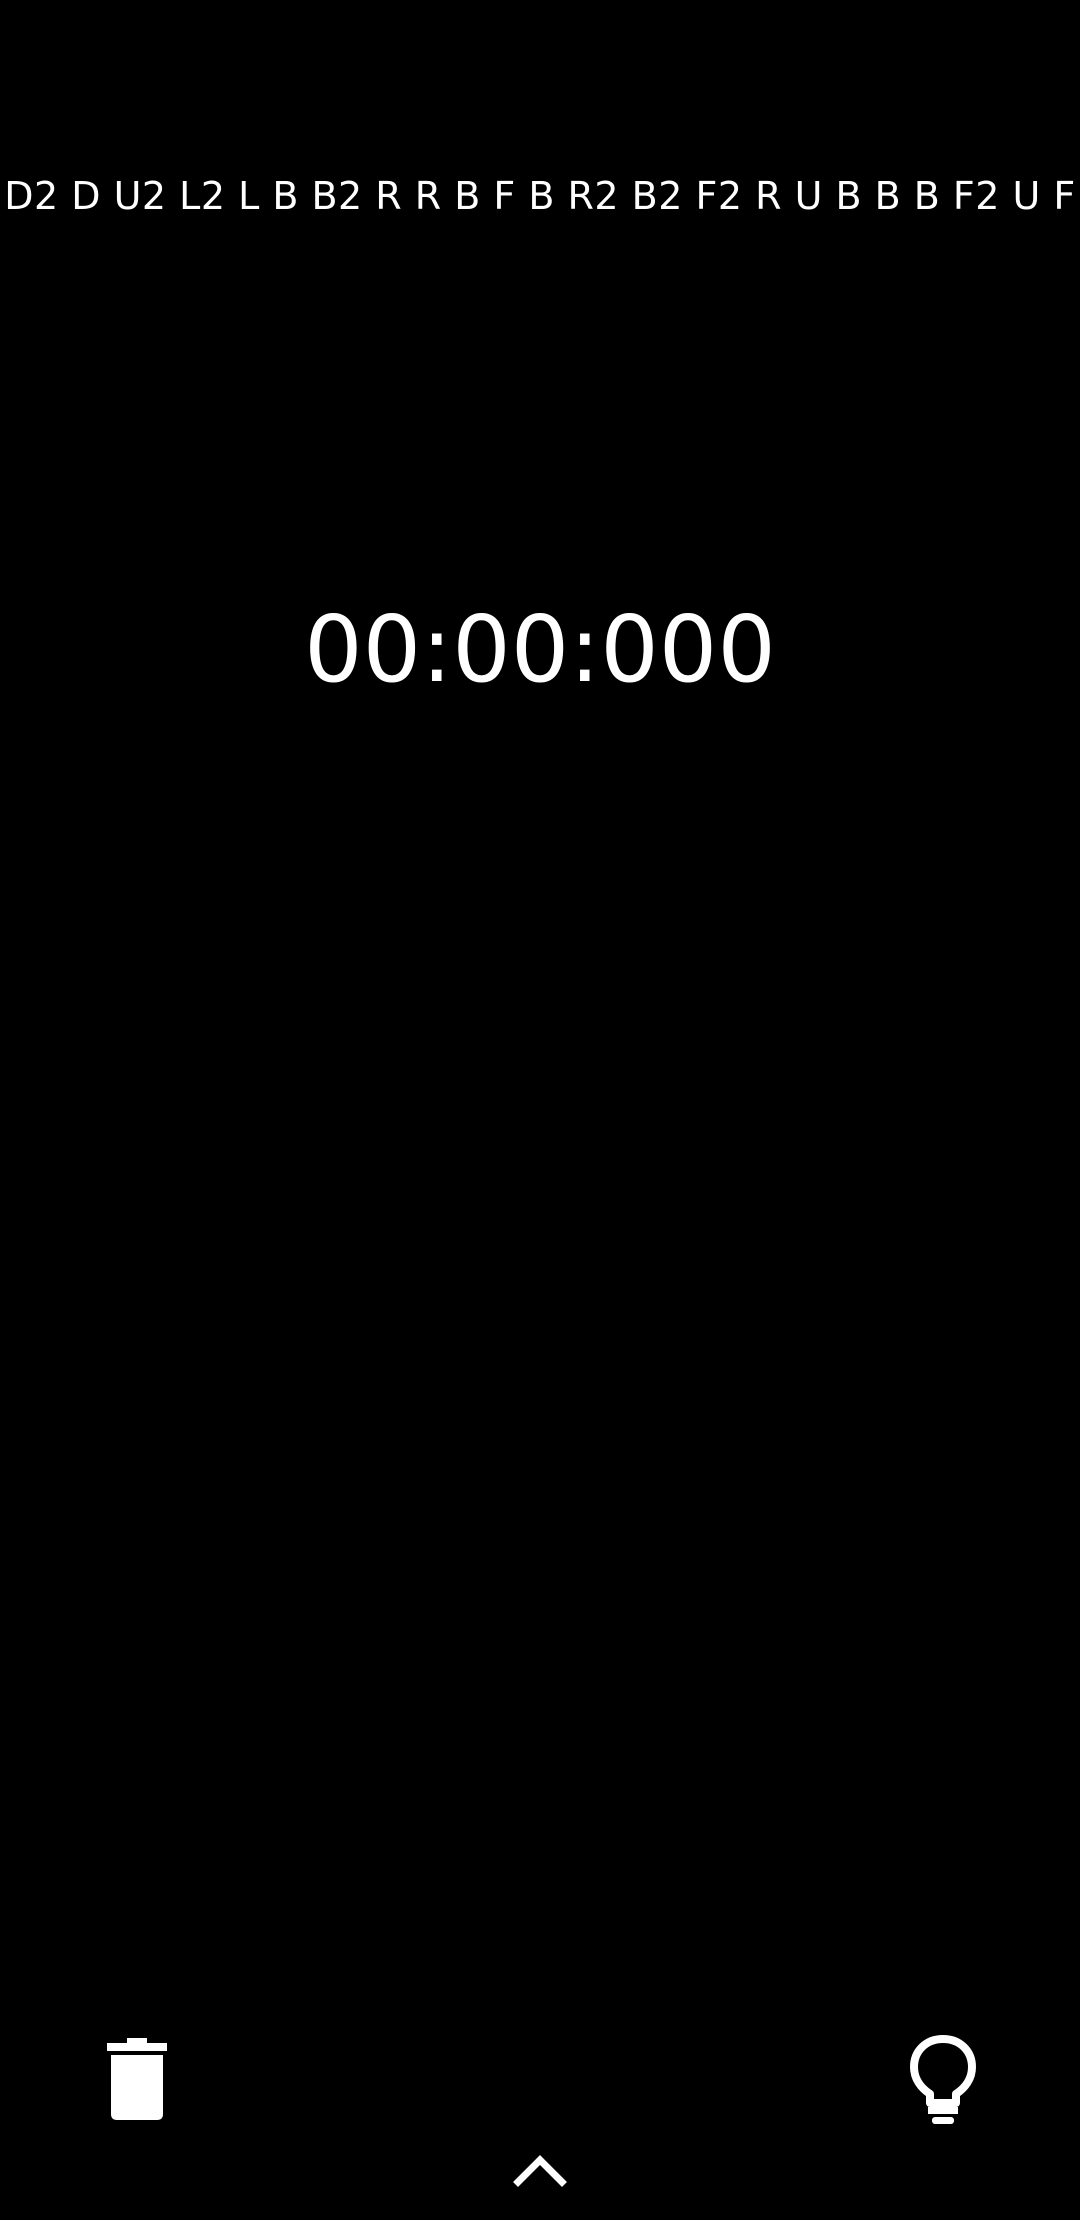 The image size is (1080, 2220). I want to click on delete-button, so click(137, 2080).